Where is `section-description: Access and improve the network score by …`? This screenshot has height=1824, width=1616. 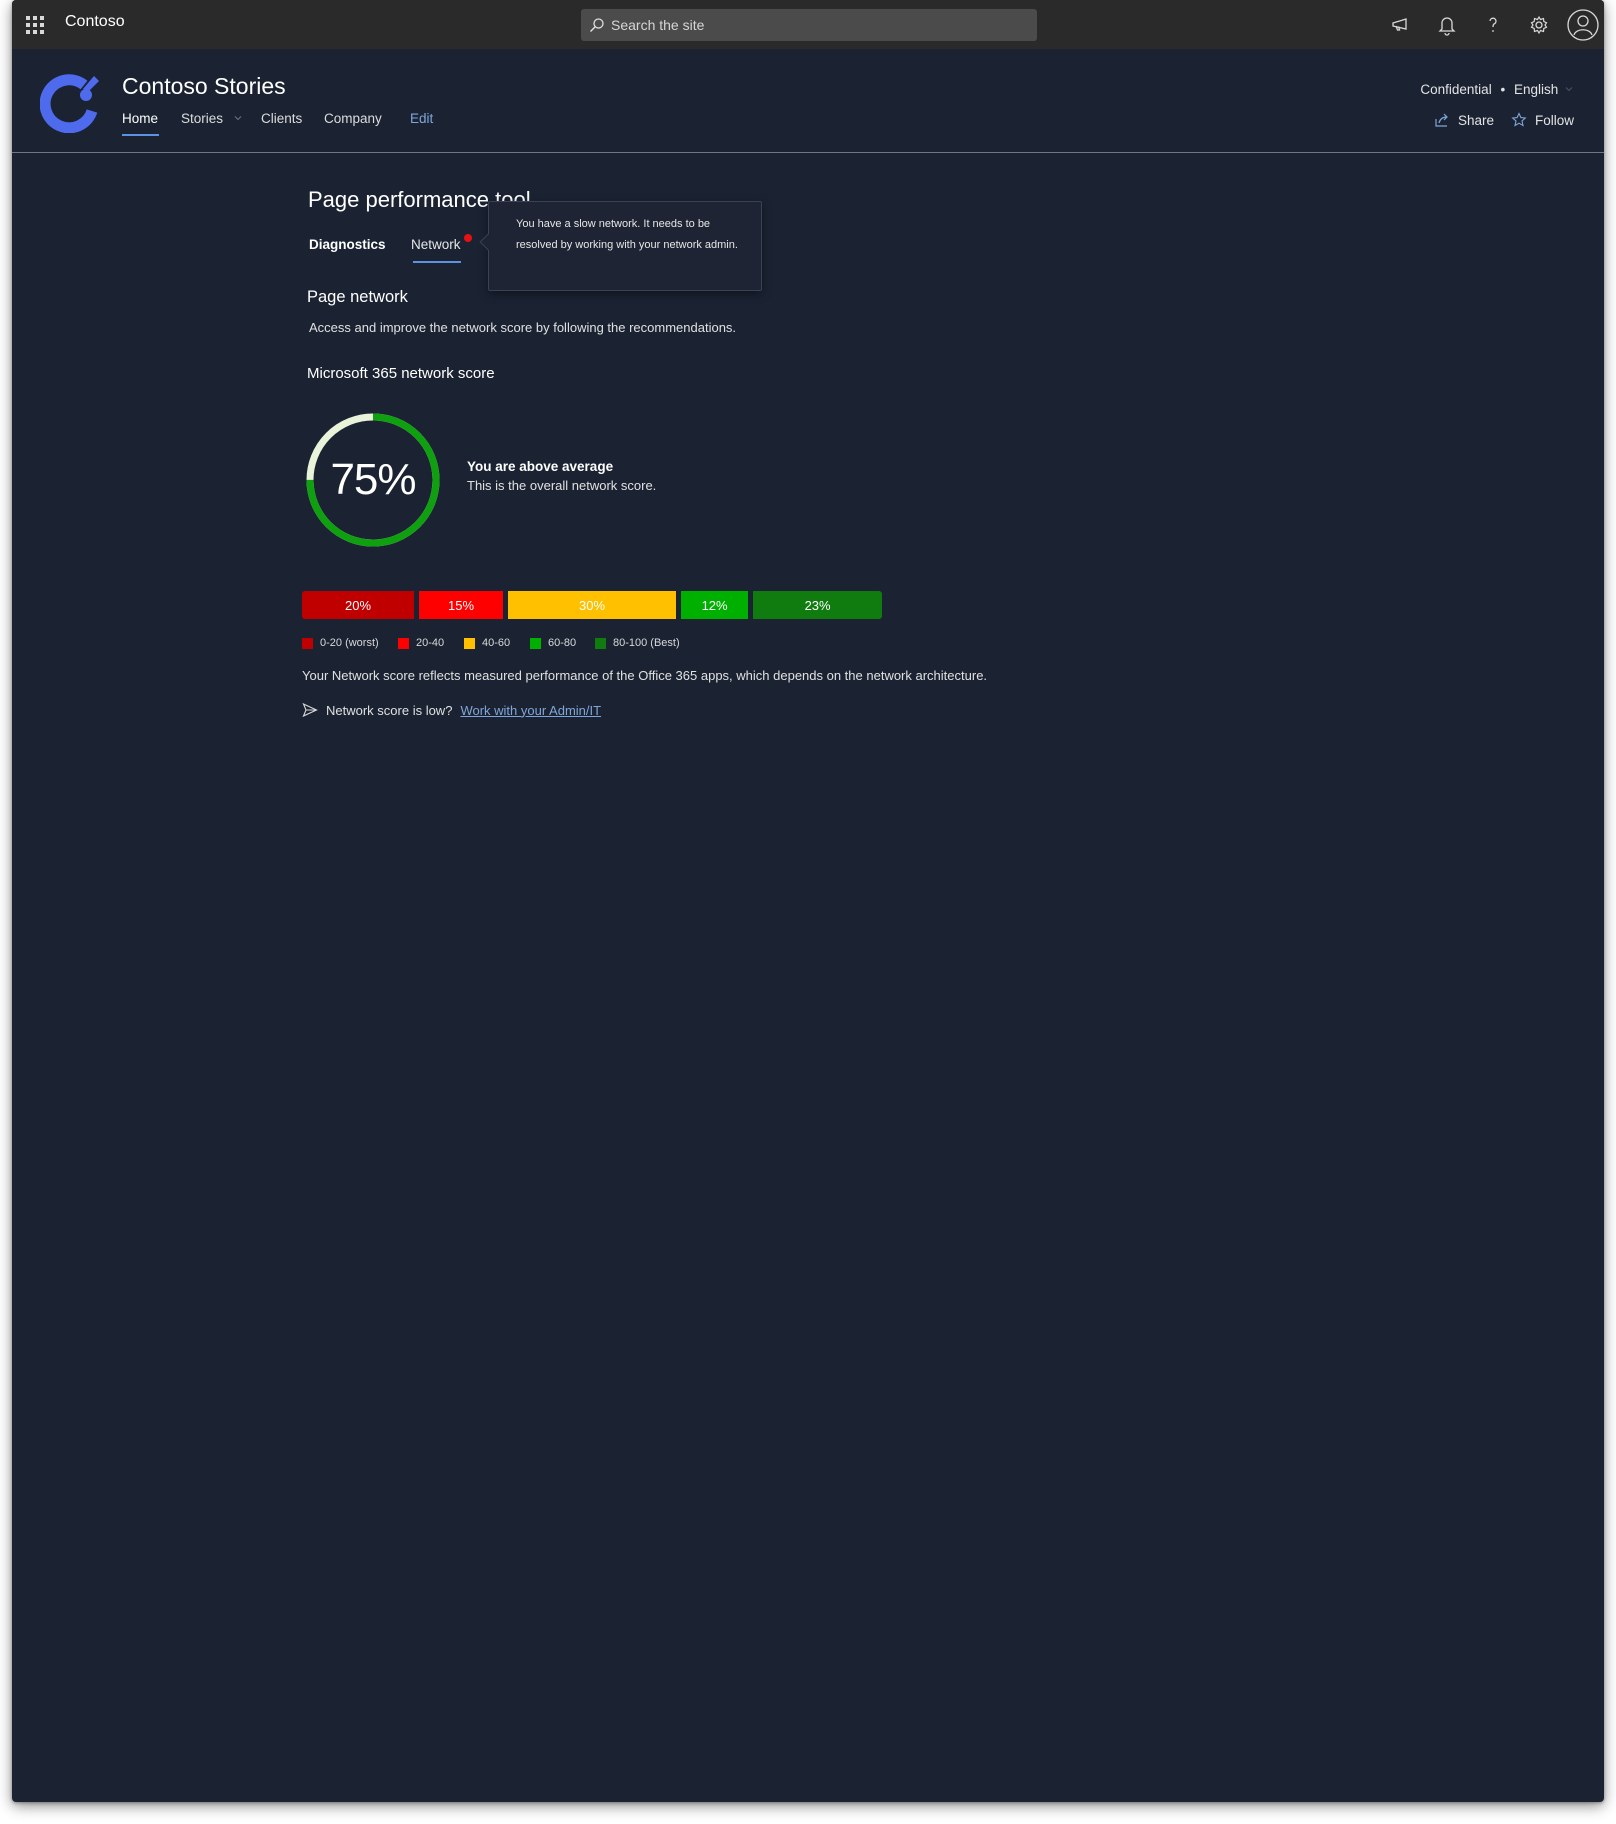
section-description: Access and improve the network score by … is located at coordinates (523, 327).